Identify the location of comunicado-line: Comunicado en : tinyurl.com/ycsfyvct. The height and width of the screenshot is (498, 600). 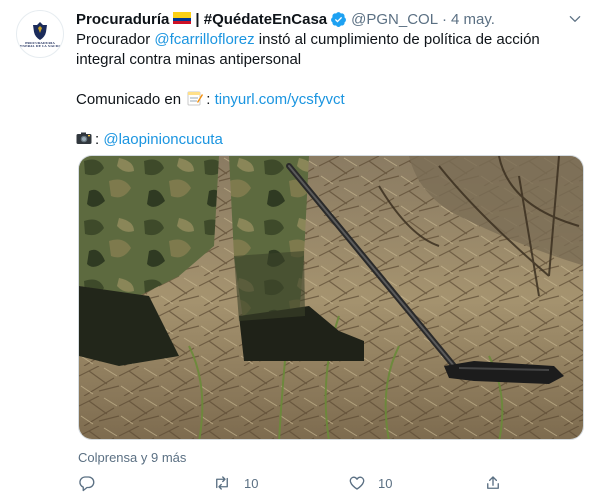
(330, 100).